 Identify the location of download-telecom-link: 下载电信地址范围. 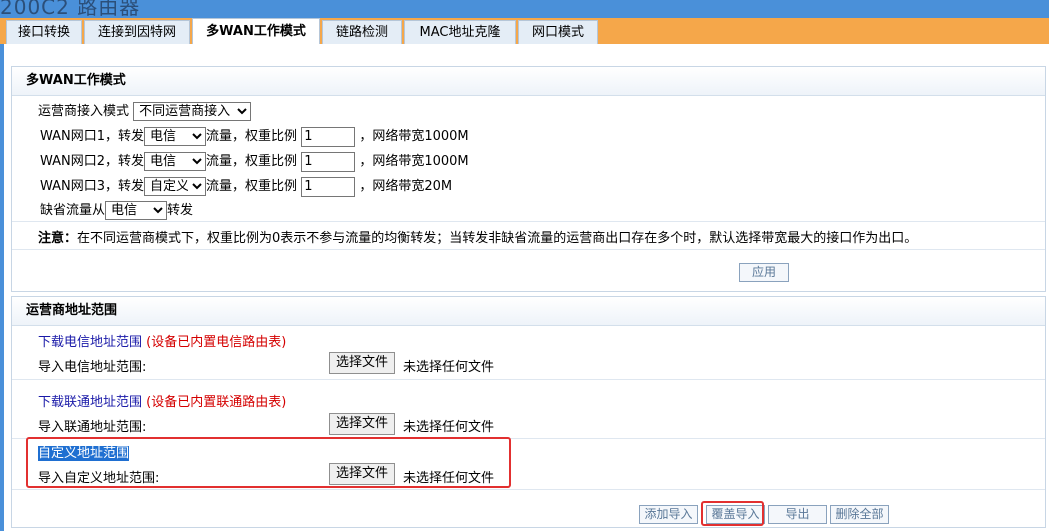
(90, 342).